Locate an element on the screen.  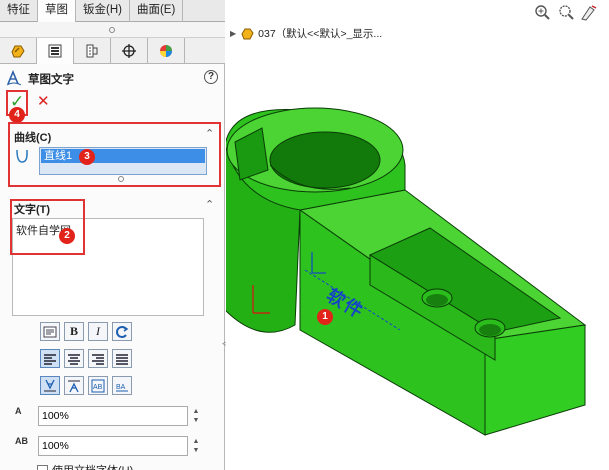
appearance-icon is located at coordinates (166, 51).